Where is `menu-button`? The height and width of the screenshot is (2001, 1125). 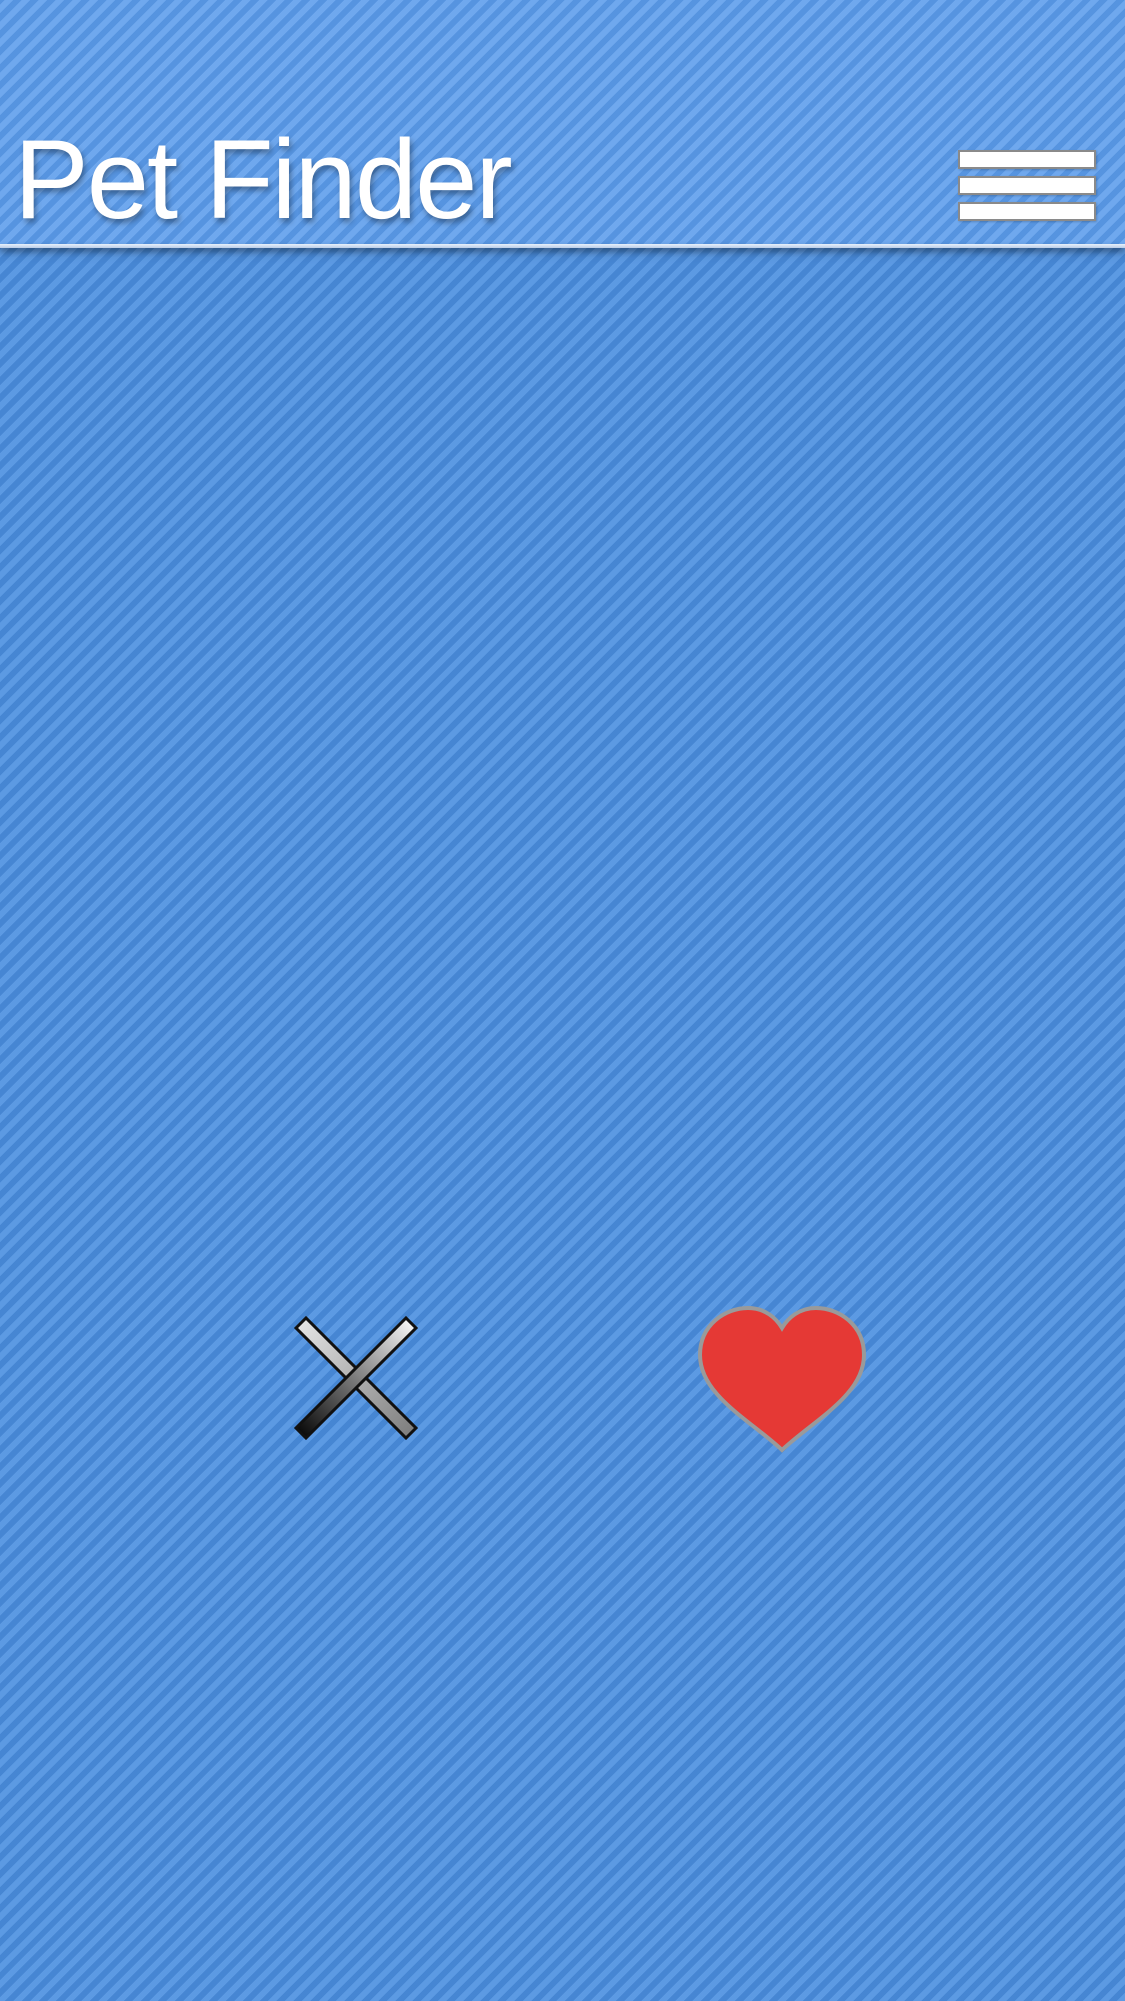
menu-button is located at coordinates (1027, 187).